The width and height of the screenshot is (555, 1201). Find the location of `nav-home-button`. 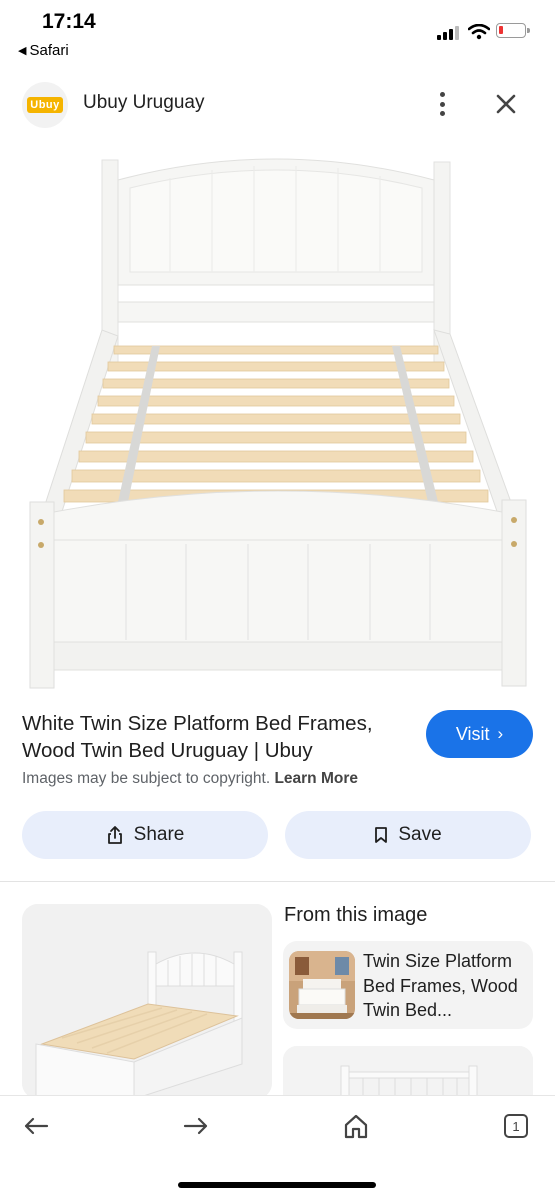

nav-home-button is located at coordinates (356, 1126).